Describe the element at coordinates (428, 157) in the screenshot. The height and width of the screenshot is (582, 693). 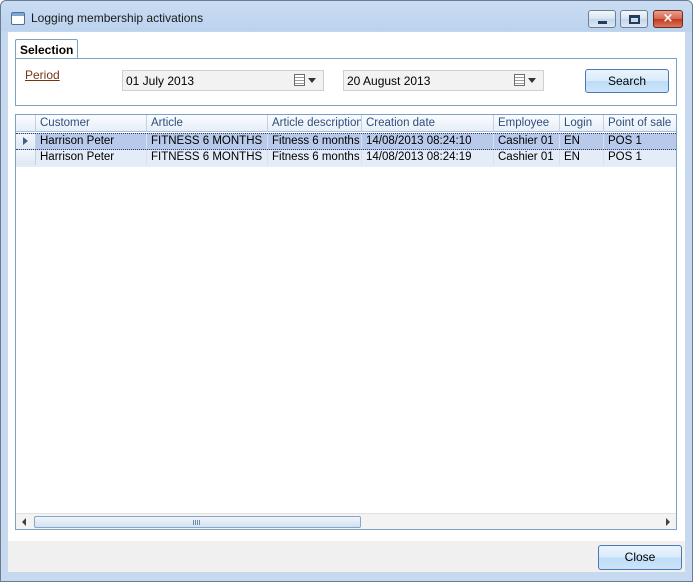
I see `cell-creation-date: 14/08/2013 08:24:19` at that location.